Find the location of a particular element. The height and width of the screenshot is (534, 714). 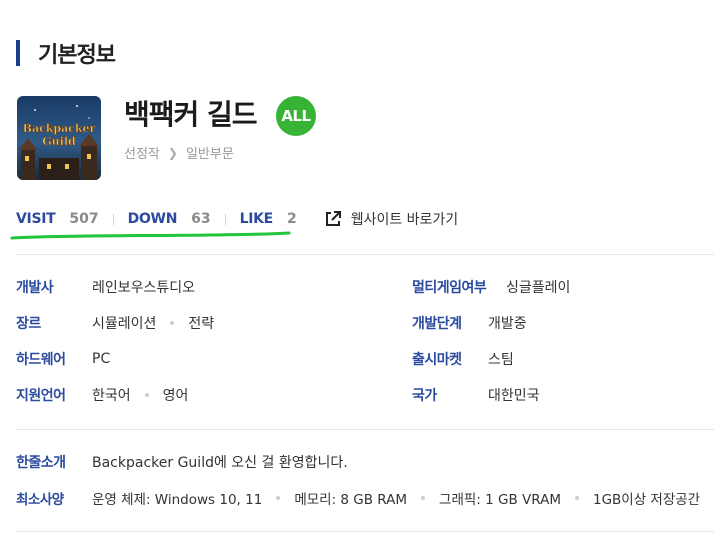

info-multiplayer: 멀티게임여부 싱글플레이 is located at coordinates (491, 287).